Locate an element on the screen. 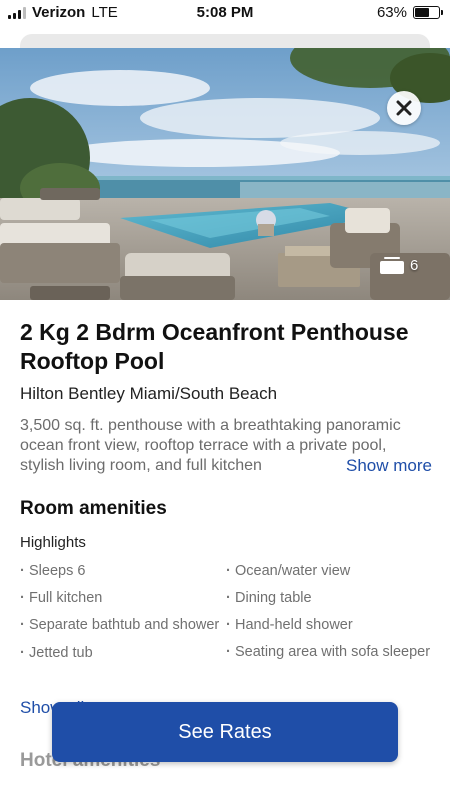 This screenshot has width=450, height=800. highlights-label: Highlights is located at coordinates (53, 542).